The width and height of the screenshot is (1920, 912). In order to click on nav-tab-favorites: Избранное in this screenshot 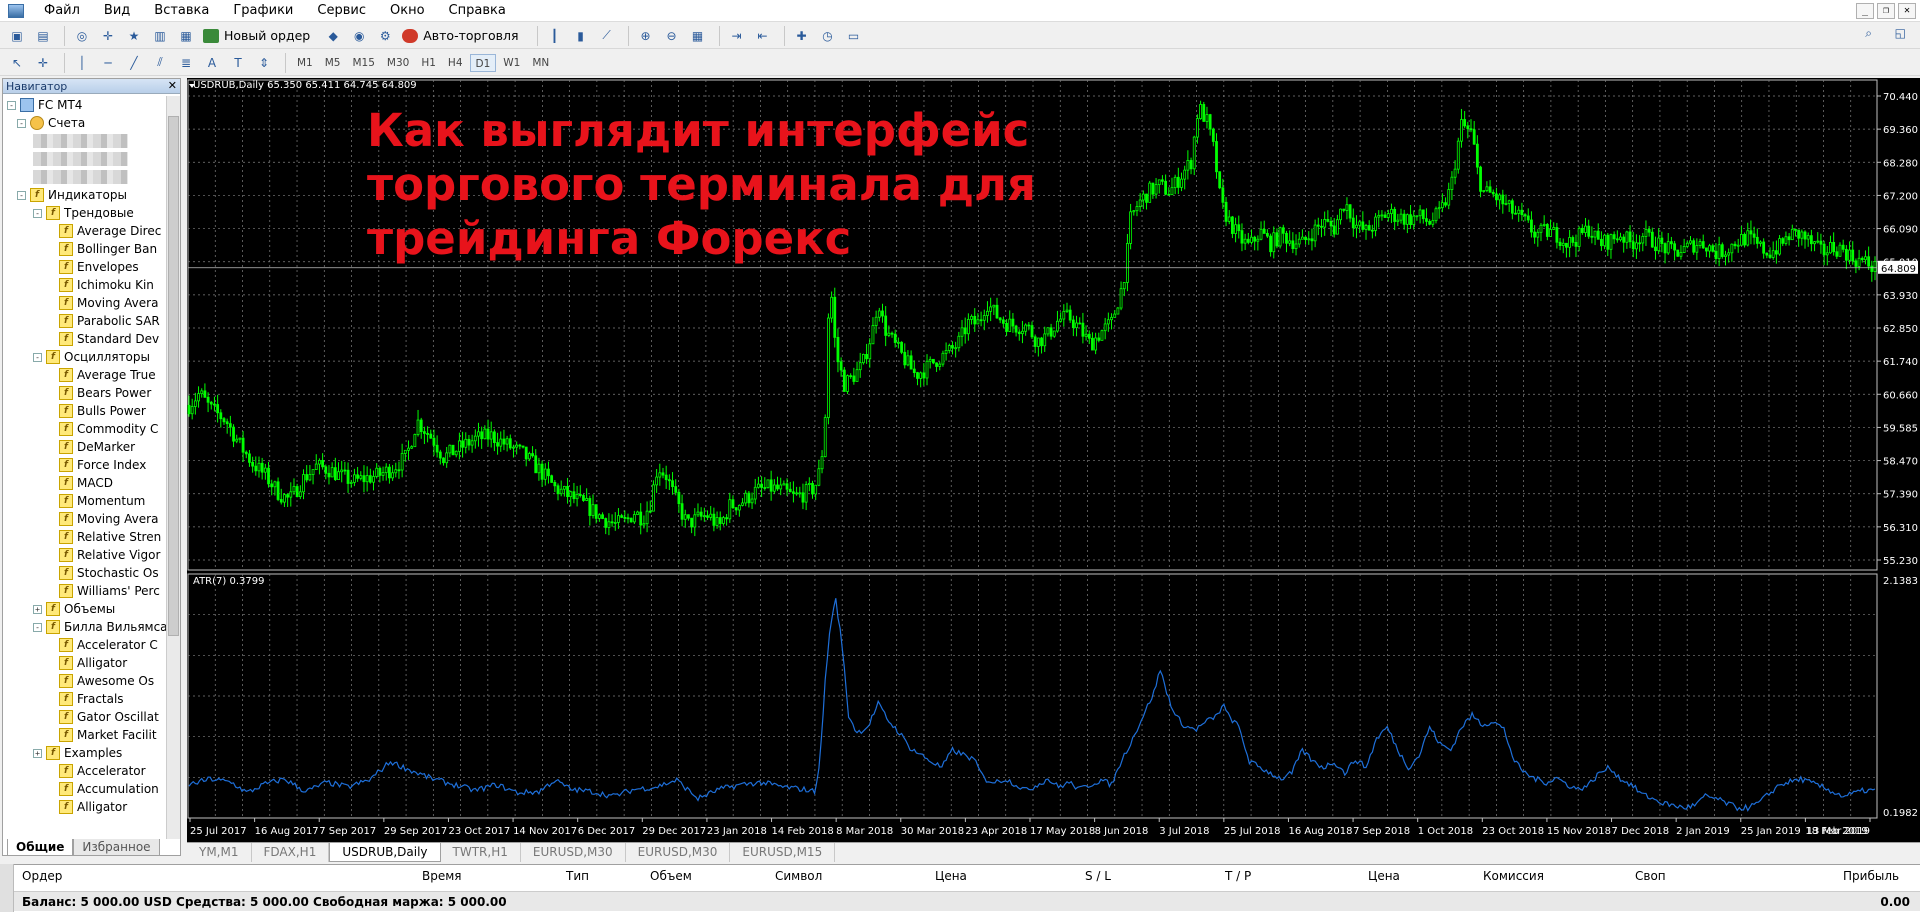, I will do `click(116, 847)`.